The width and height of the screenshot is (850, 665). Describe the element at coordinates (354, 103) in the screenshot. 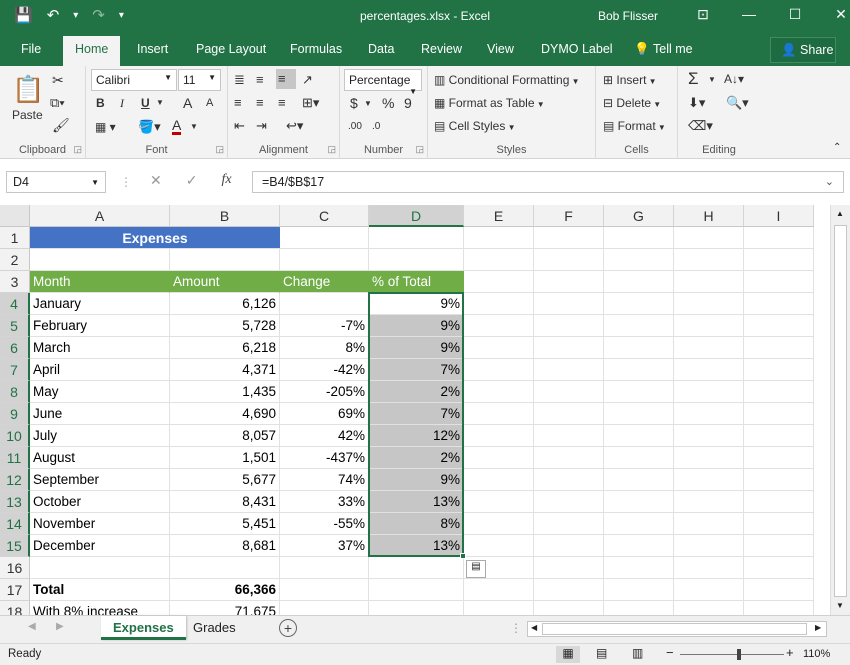

I see `currency-button: $` at that location.